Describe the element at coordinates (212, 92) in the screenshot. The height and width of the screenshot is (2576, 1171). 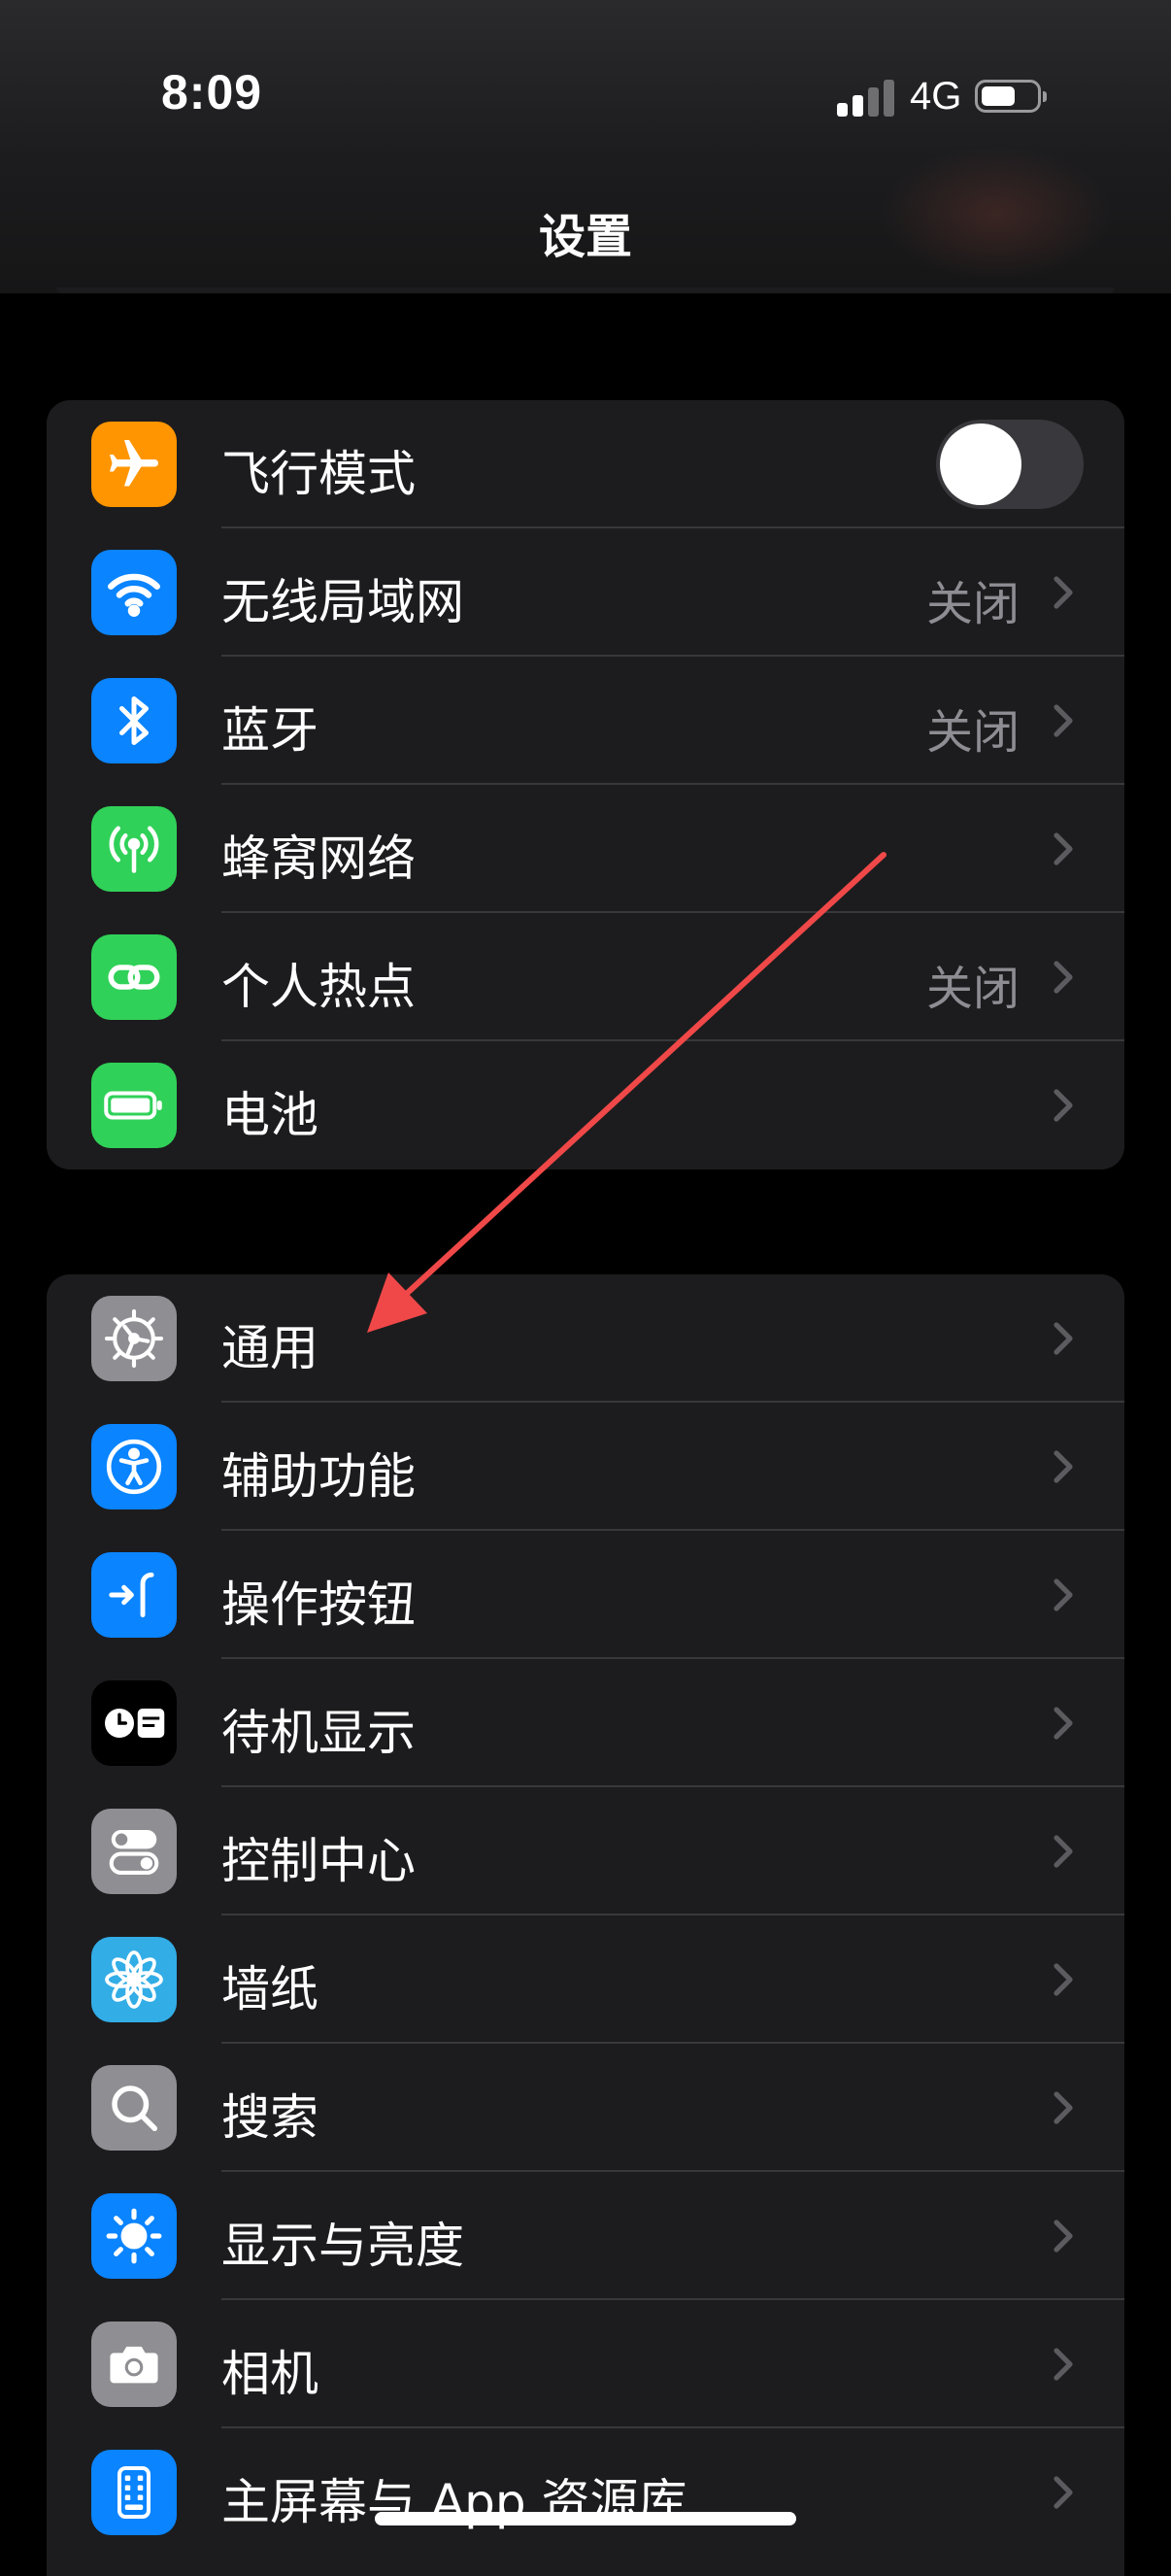
I see `status-time: 8:09` at that location.